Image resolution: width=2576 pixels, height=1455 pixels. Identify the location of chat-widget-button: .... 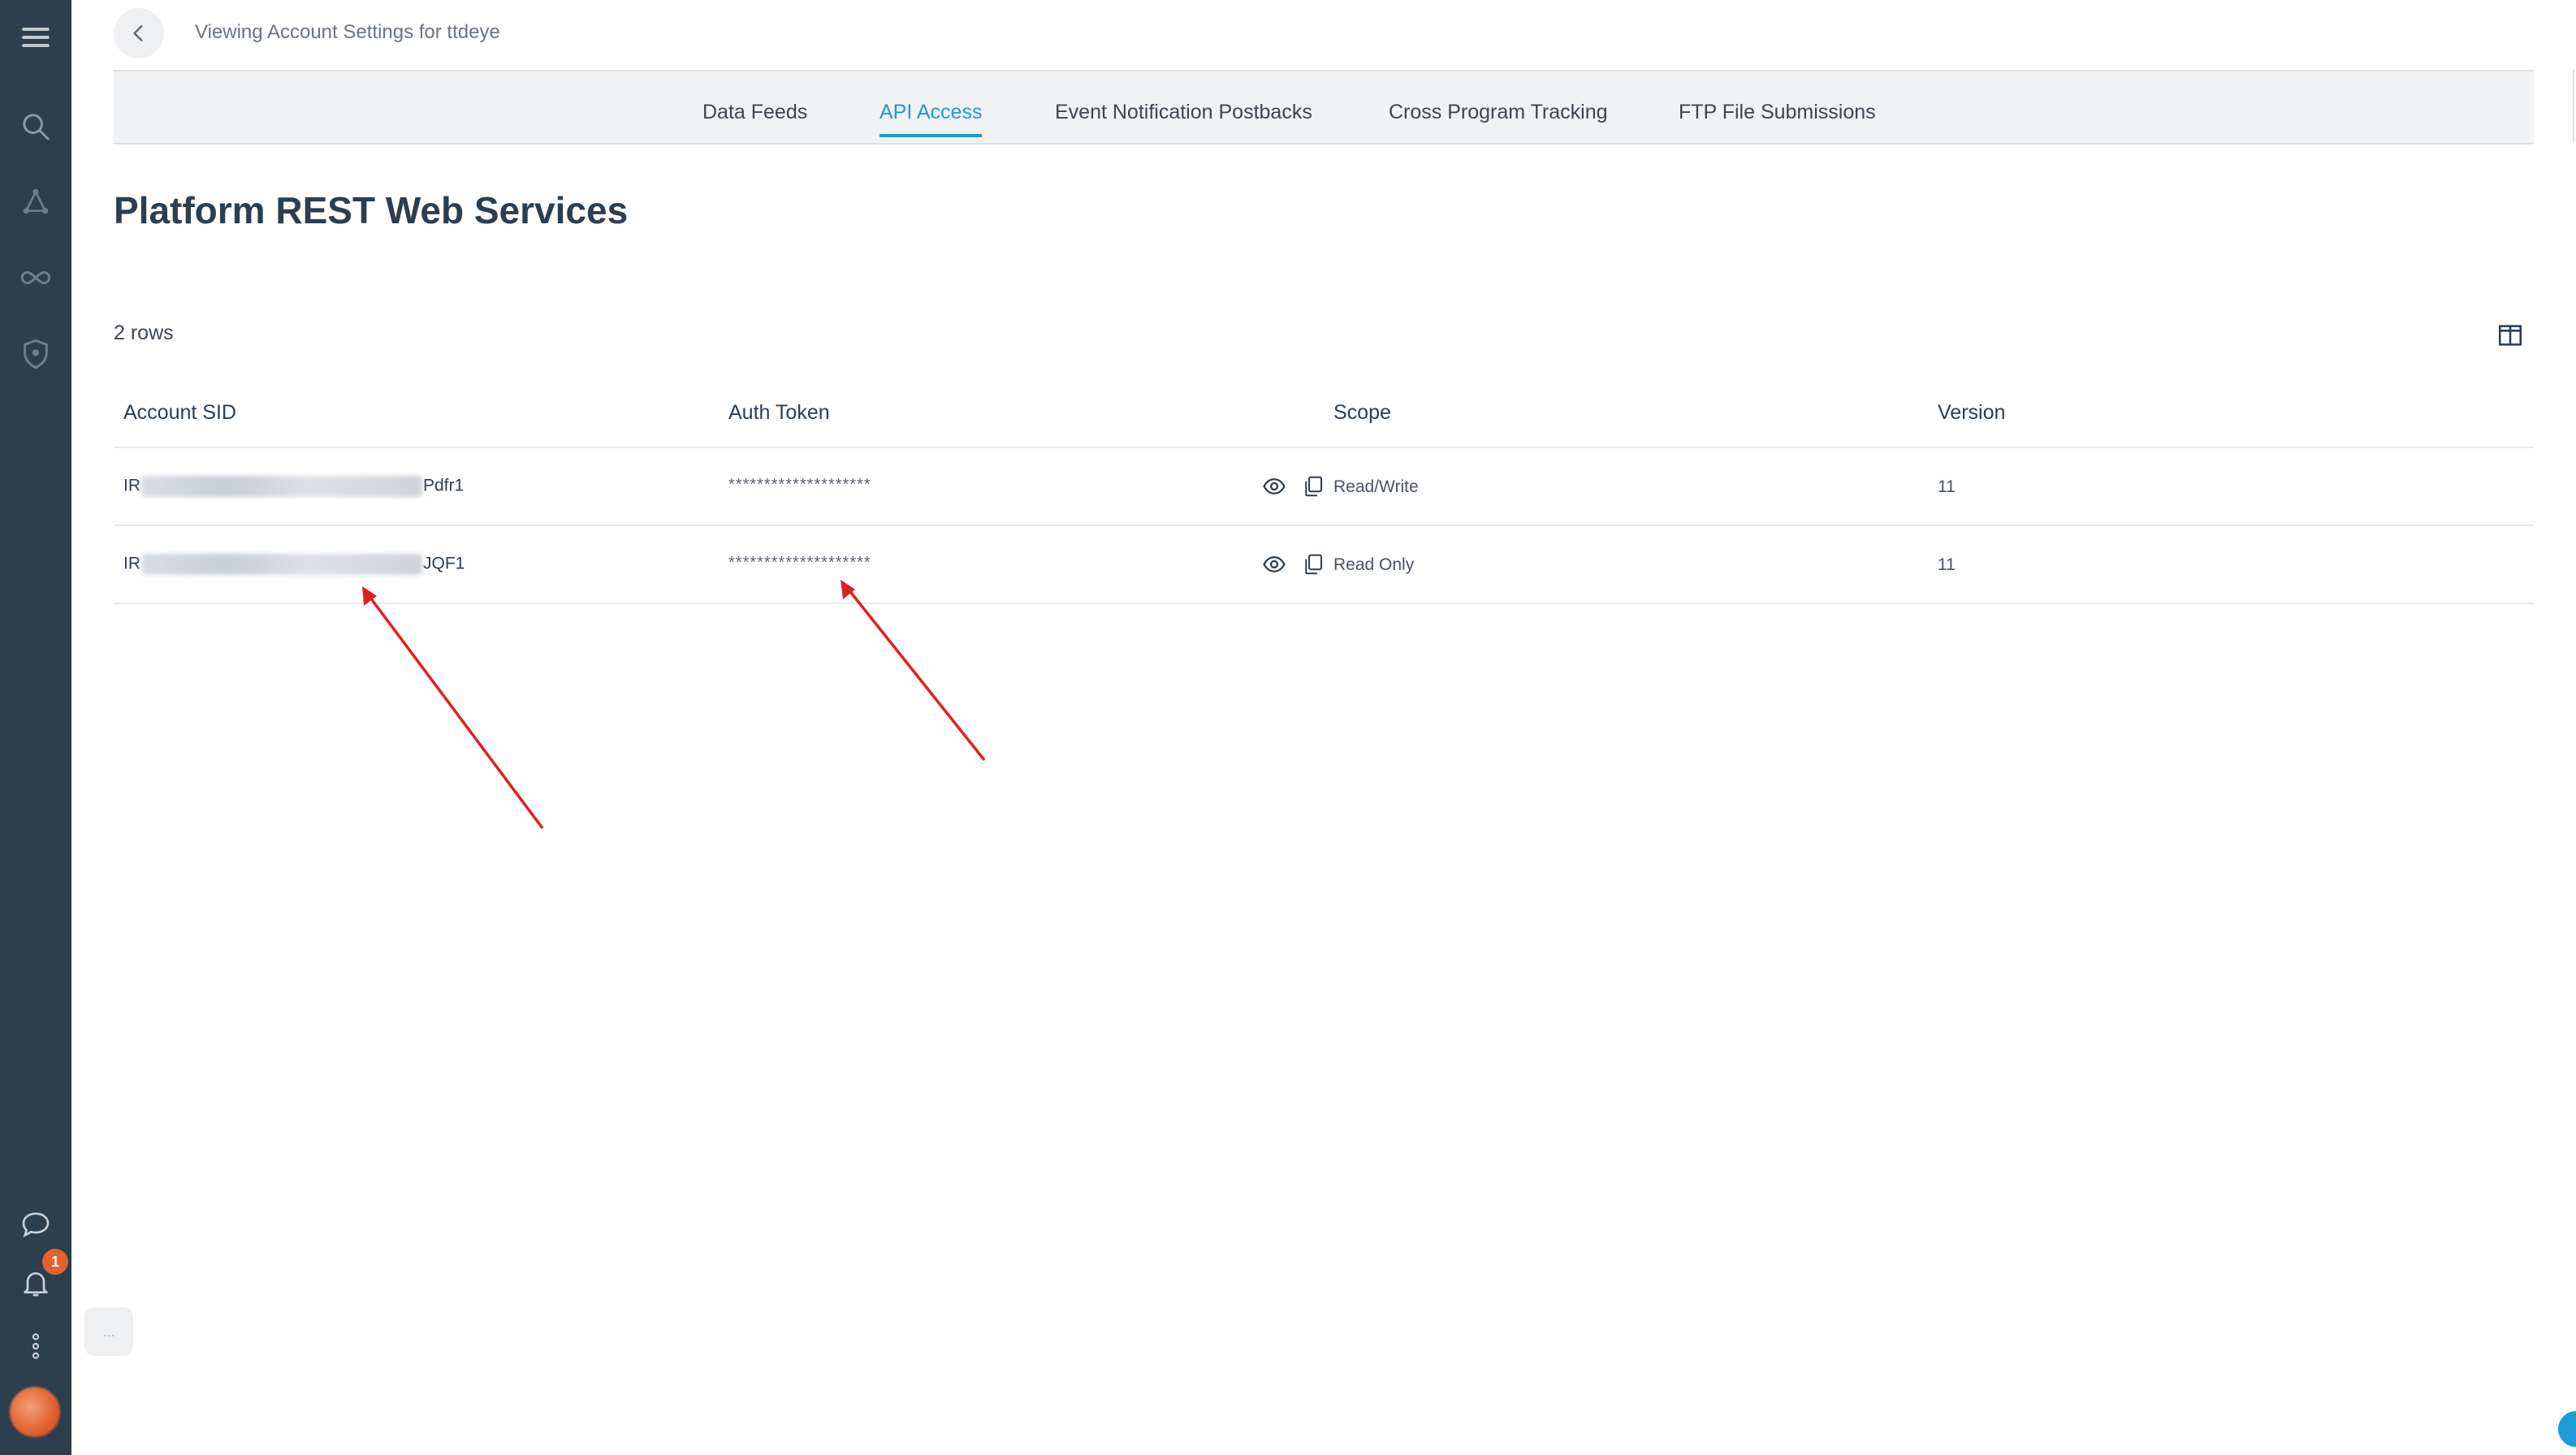
(108, 1331).